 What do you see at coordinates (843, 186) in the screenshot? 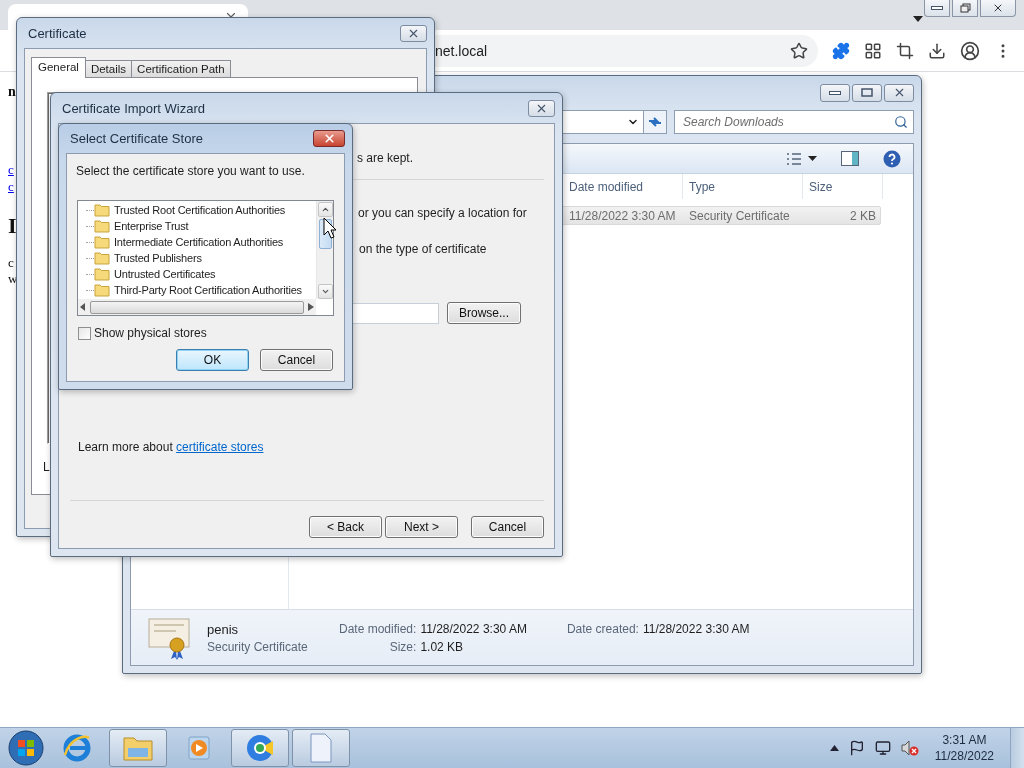
I see `column-header: Size` at bounding box center [843, 186].